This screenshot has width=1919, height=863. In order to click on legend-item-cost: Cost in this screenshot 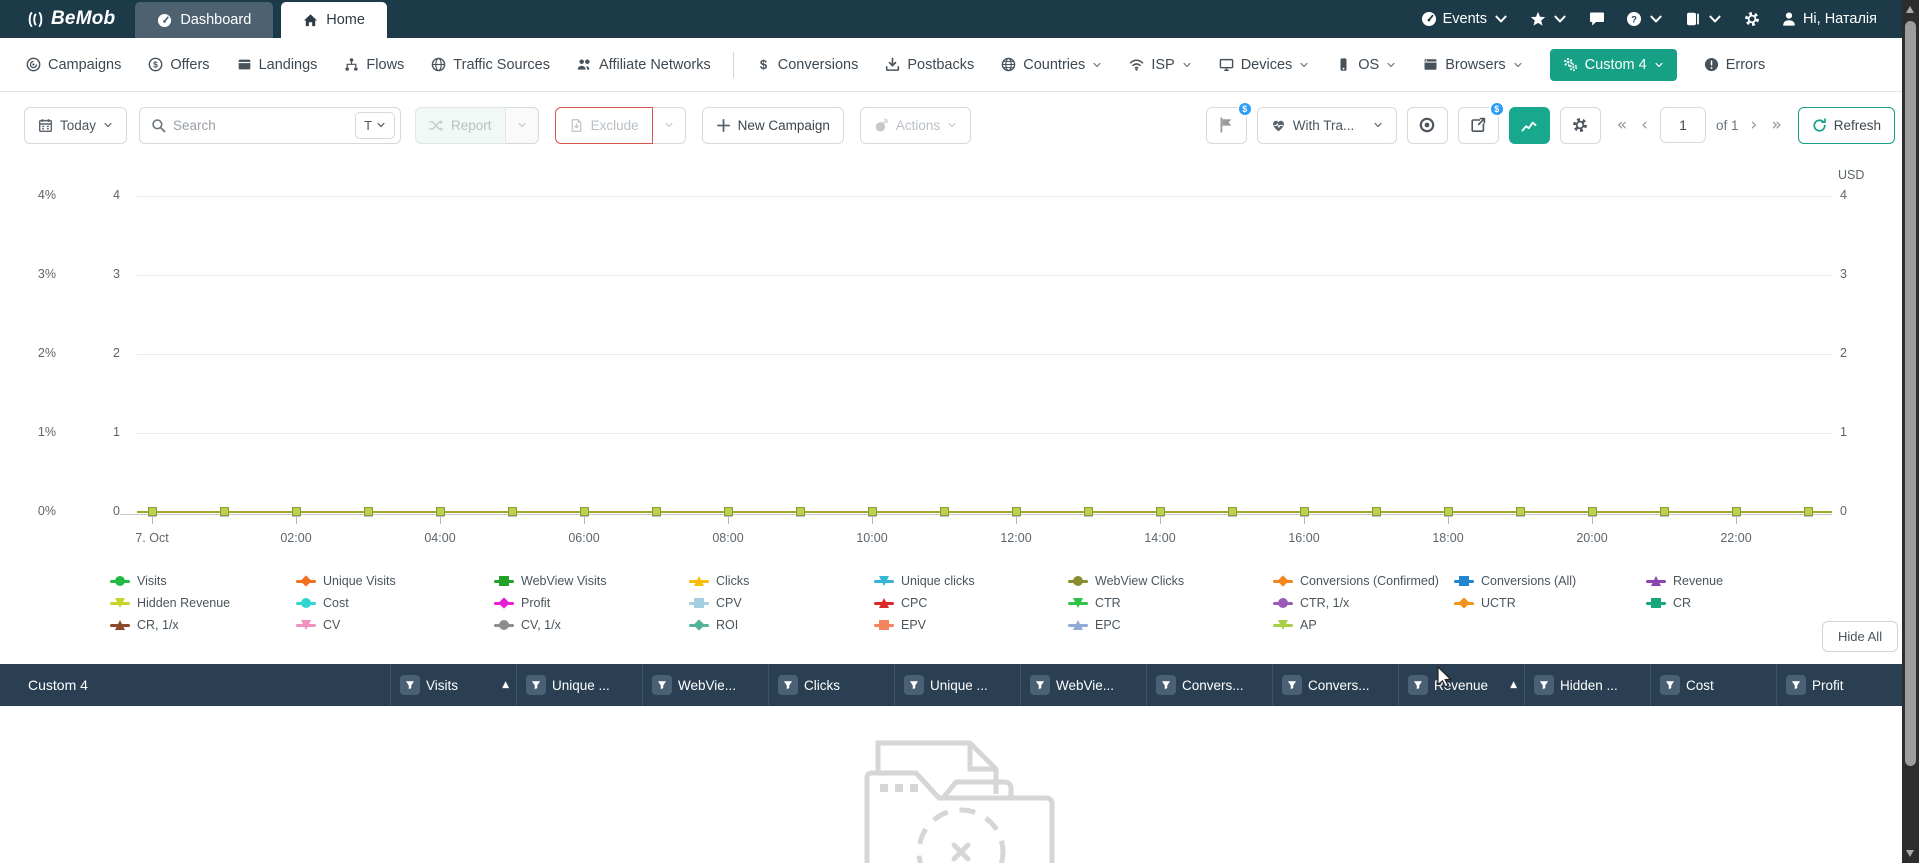, I will do `click(322, 603)`.